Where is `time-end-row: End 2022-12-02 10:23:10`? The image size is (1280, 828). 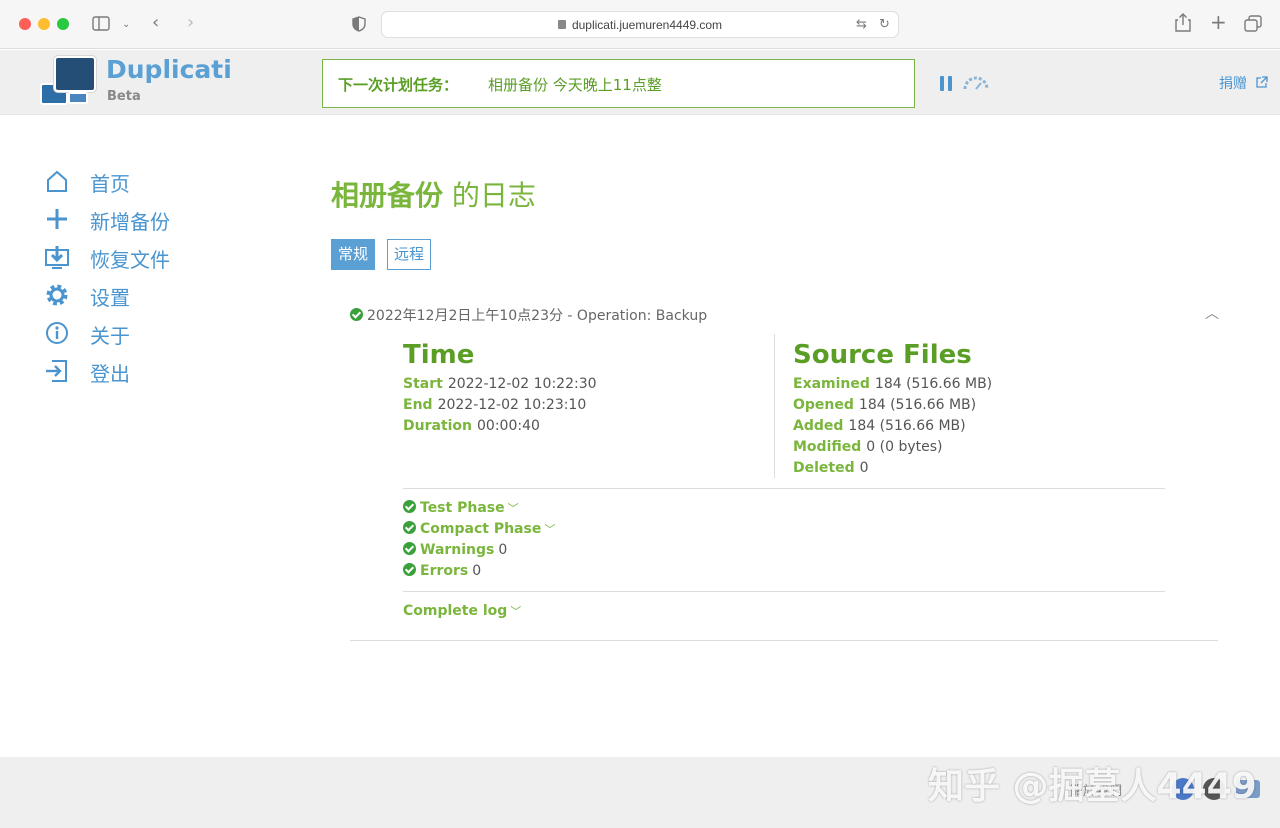 time-end-row: End 2022-12-02 10:23:10 is located at coordinates (495, 405).